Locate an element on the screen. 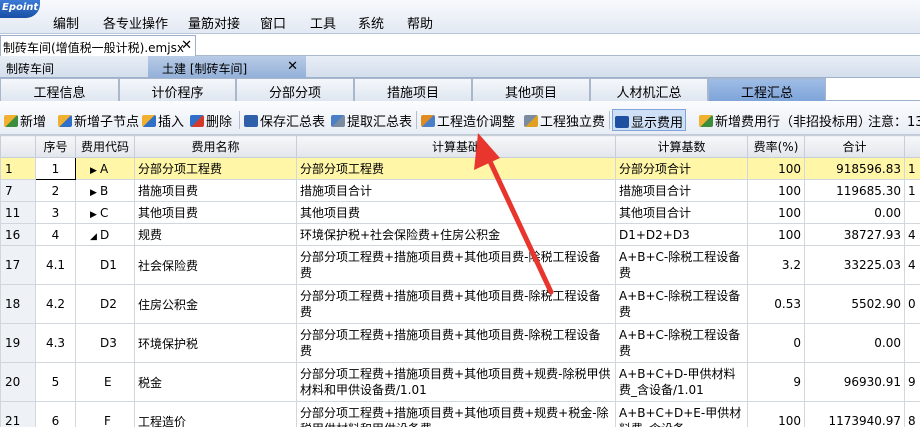 The image size is (920, 427). column-header-code: 费用代码 is located at coordinates (105, 146).